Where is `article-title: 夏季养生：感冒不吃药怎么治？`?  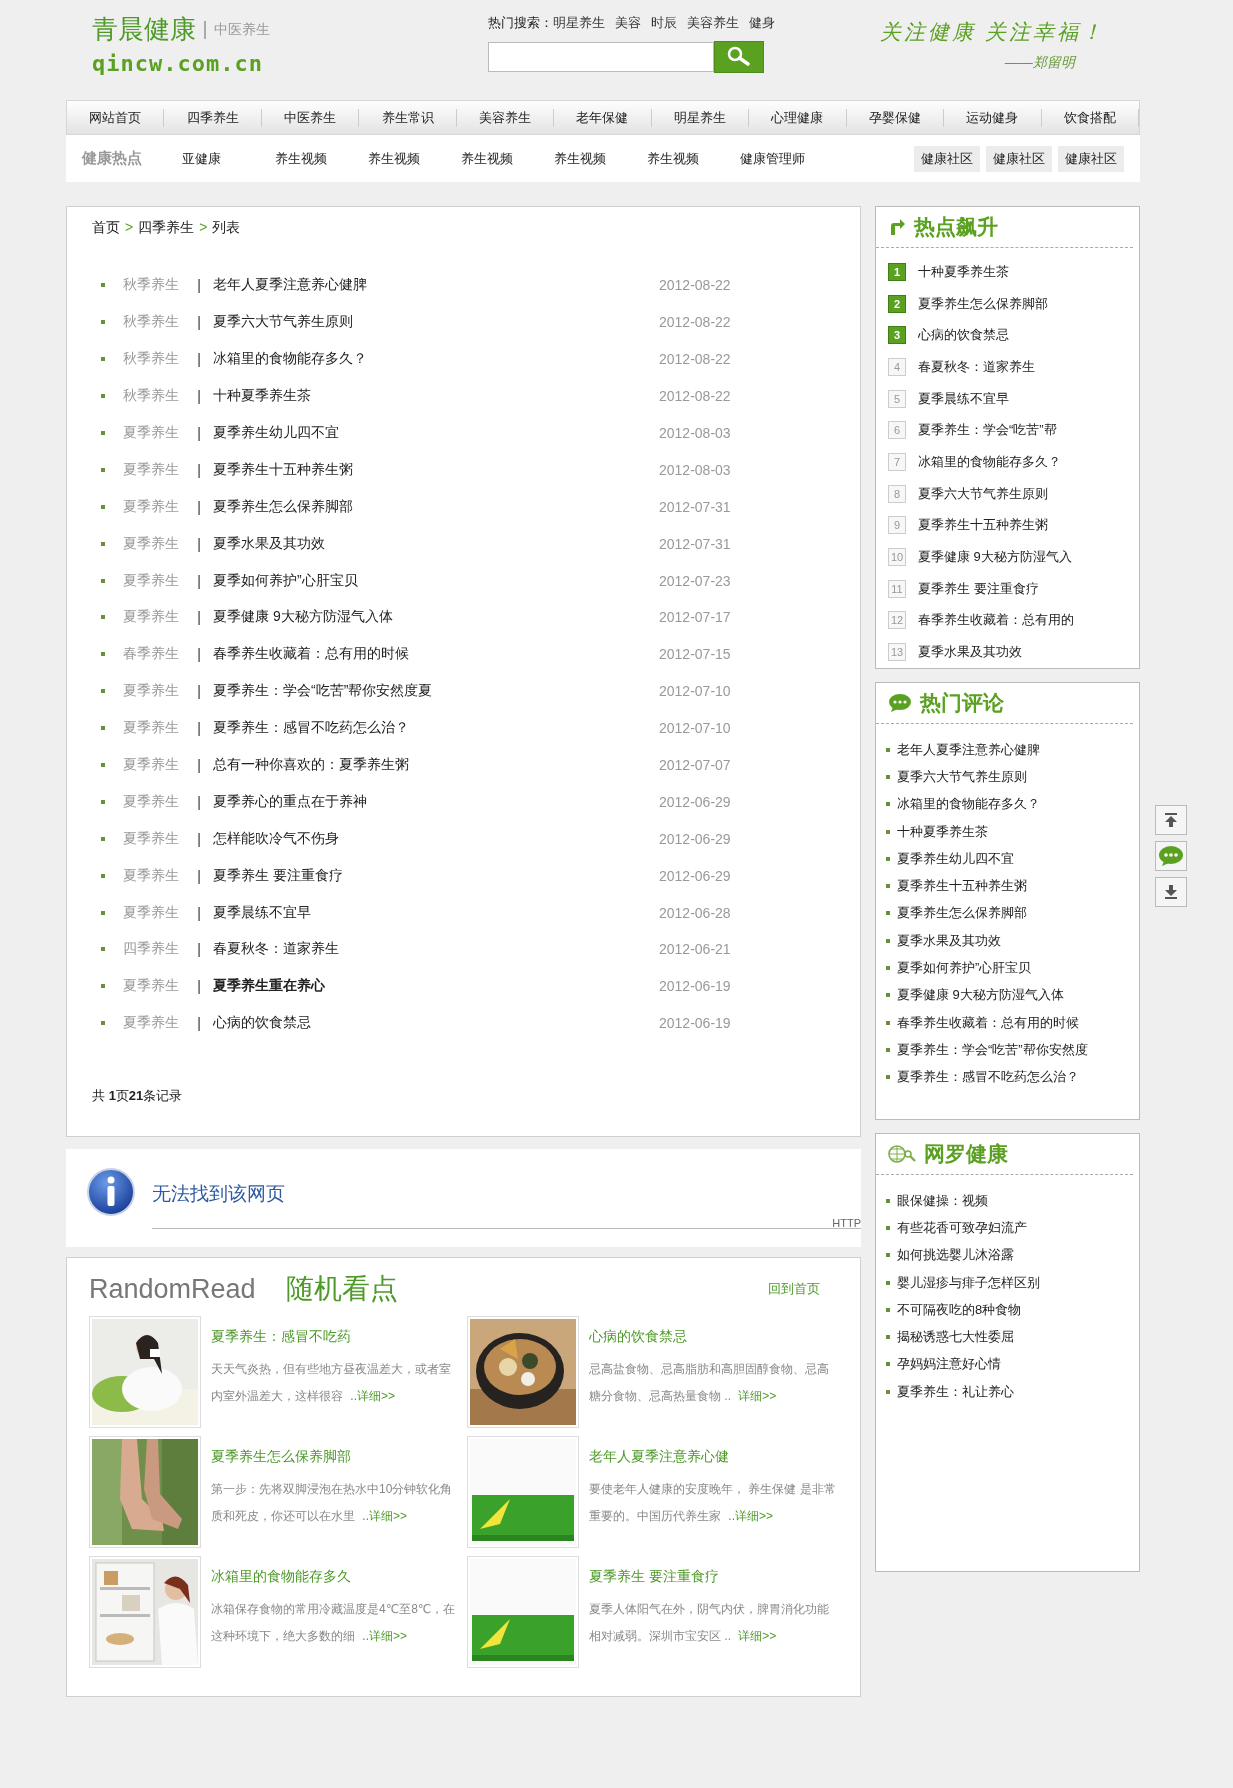
article-title: 夏季养生：感冒不吃药怎么治？ is located at coordinates (433, 728).